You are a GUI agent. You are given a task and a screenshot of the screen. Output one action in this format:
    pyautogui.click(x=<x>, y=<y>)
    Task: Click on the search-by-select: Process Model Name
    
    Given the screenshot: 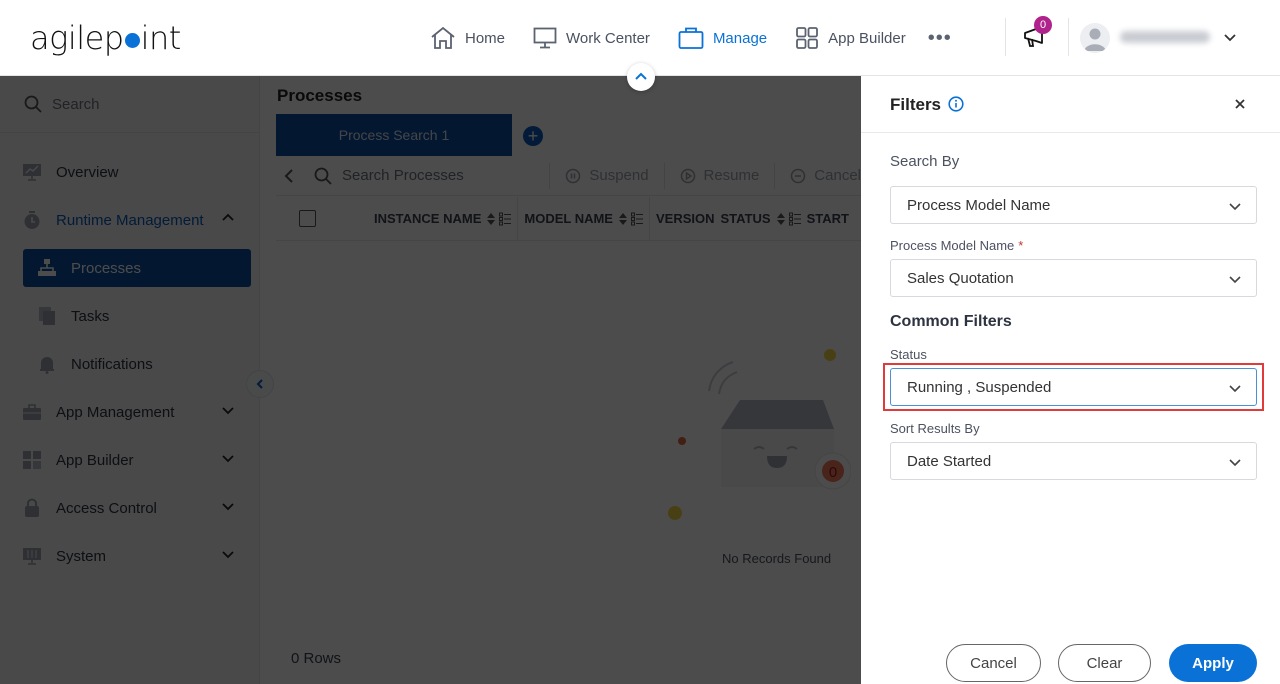 What is the action you would take?
    pyautogui.click(x=1073, y=205)
    